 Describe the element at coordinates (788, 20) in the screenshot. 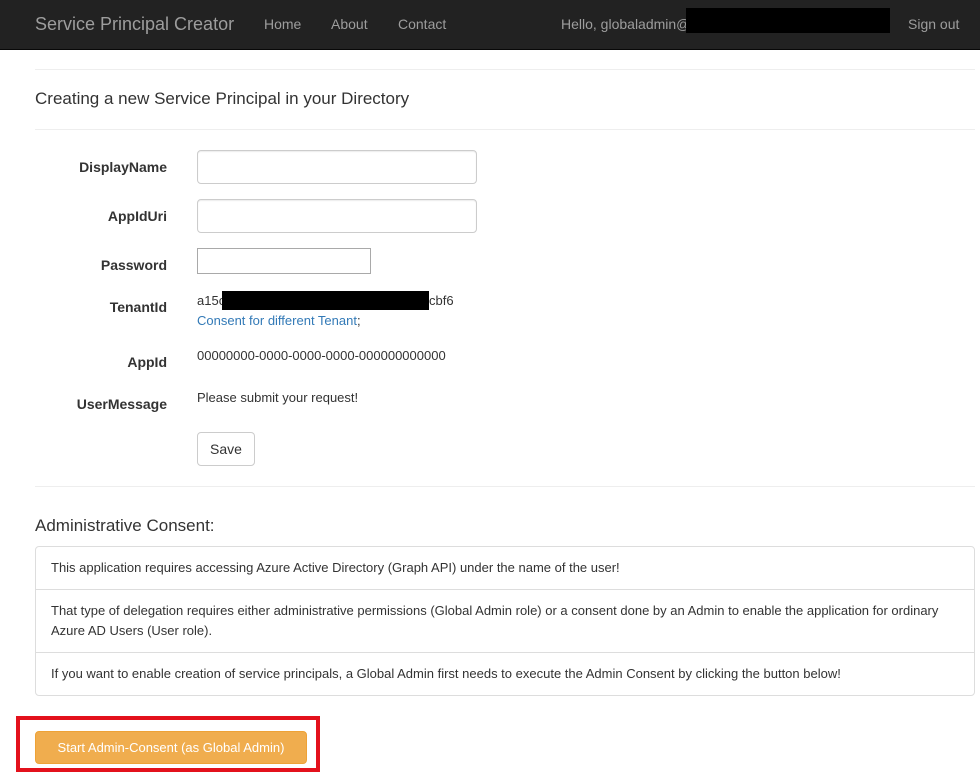

I see `redacted-username` at that location.